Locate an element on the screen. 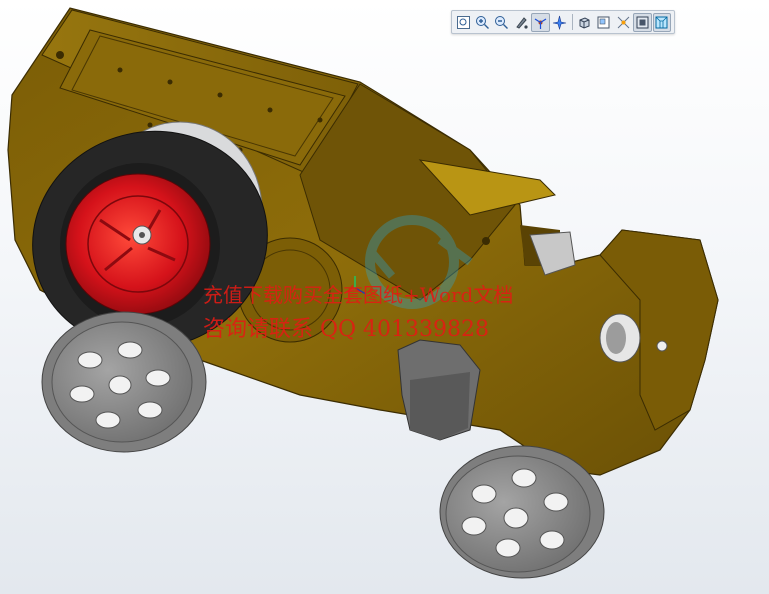  view-toolbar is located at coordinates (563, 22).